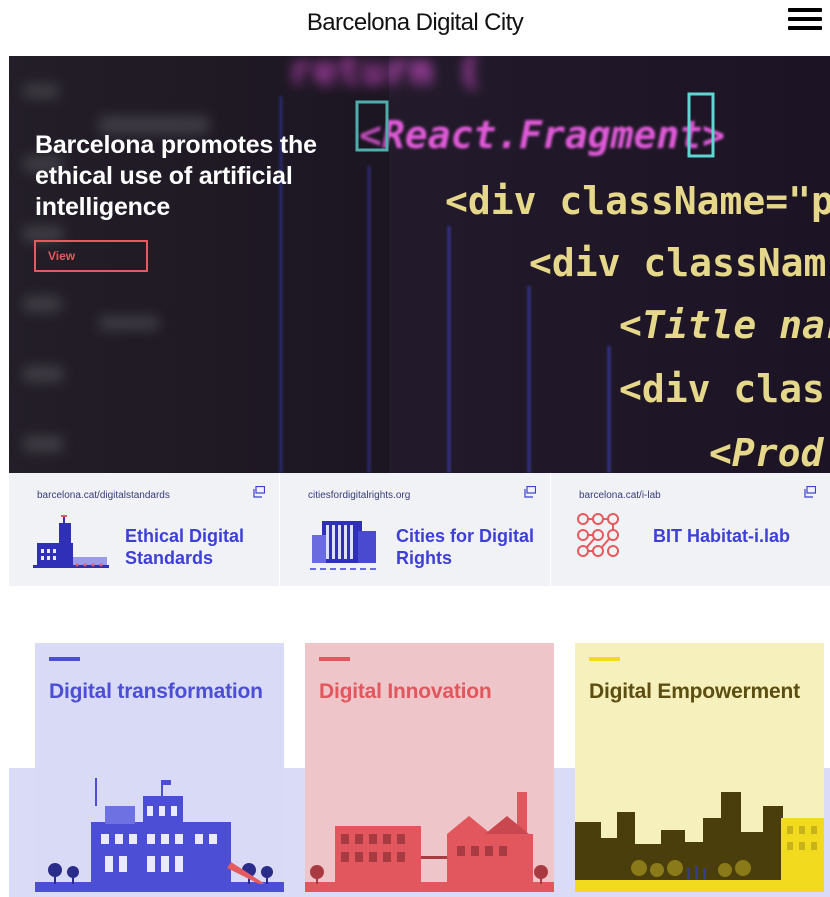 The width and height of the screenshot is (830, 897). Describe the element at coordinates (805, 19) in the screenshot. I see `hamburger-menu-icon` at that location.